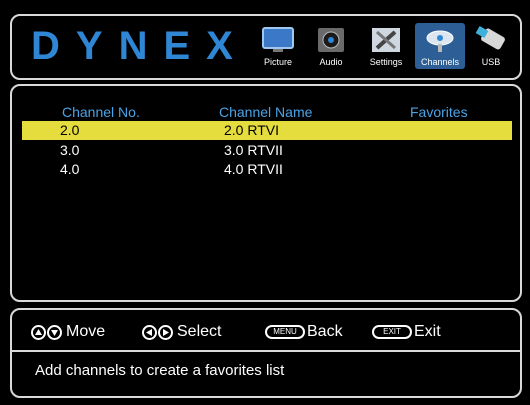  What do you see at coordinates (70, 169) in the screenshot?
I see `channel-number: 4.0` at bounding box center [70, 169].